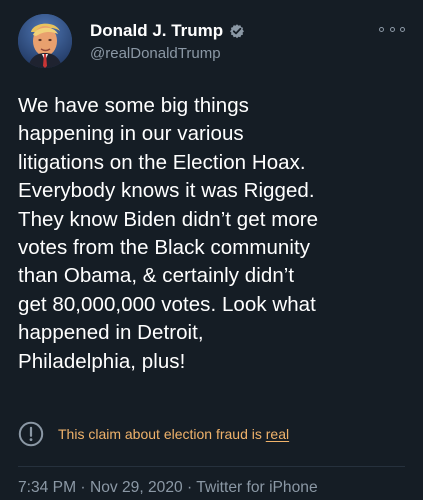 The image size is (423, 500). I want to click on claim-notice-text: This claim about election fraud is real, so click(173, 434).